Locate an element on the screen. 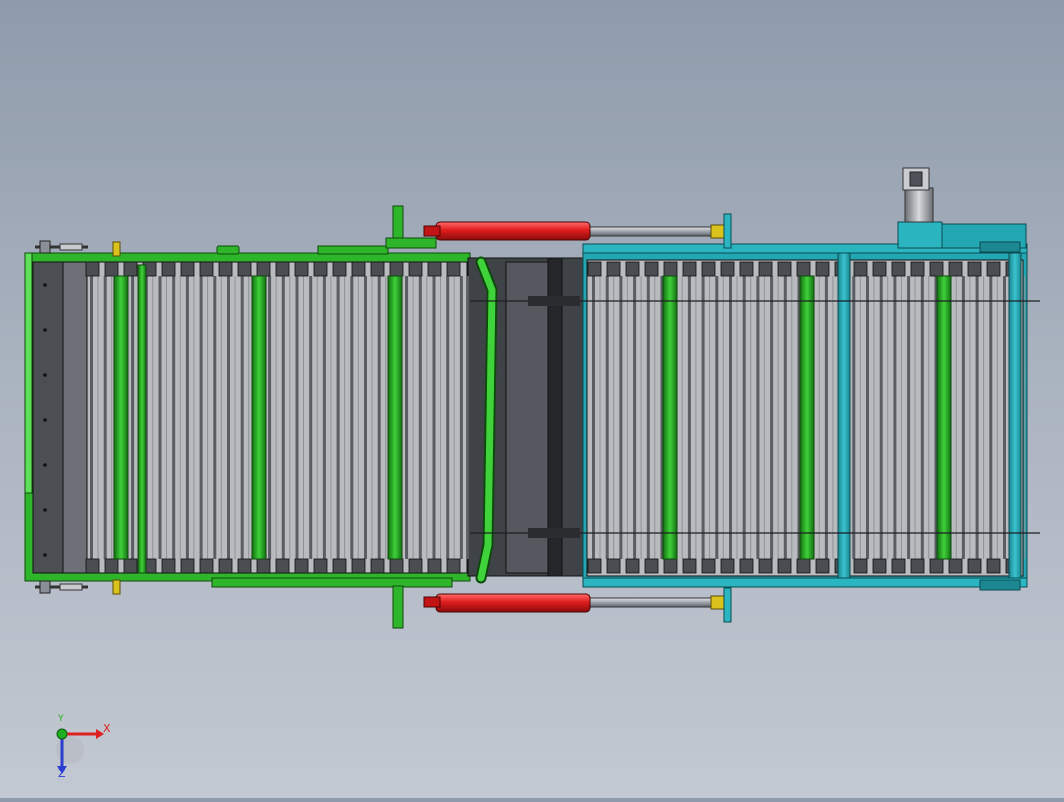 This screenshot has width=1064, height=802. y-axis-label: Y is located at coordinates (61, 719).